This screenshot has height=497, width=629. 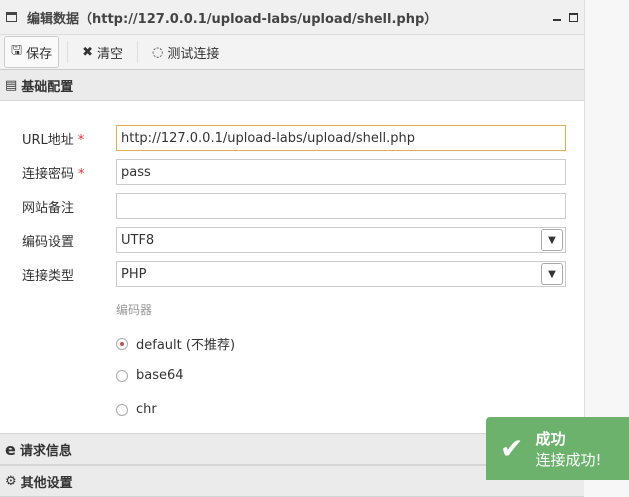 What do you see at coordinates (32, 52) in the screenshot?
I see `save-button: 🖫 保存` at bounding box center [32, 52].